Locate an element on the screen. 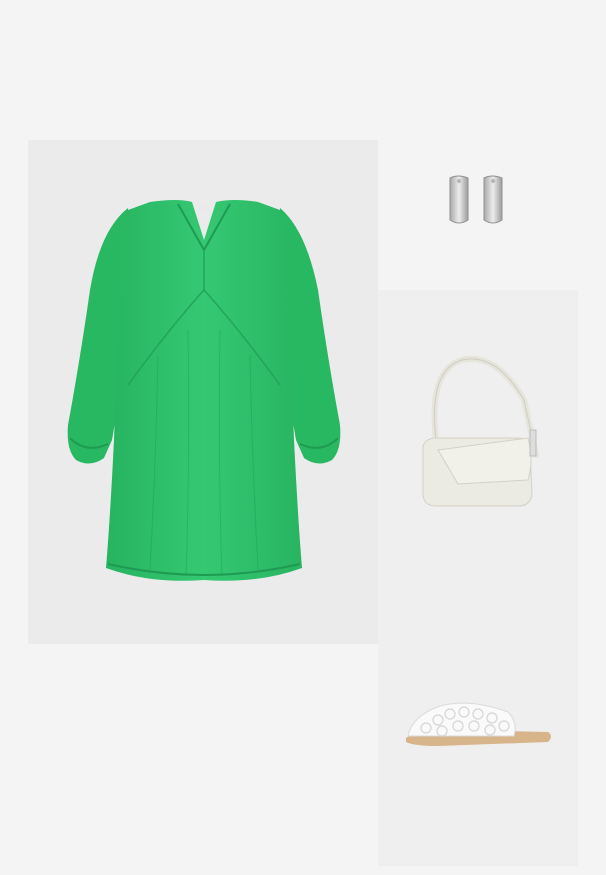 This screenshot has height=875, width=606. cream-shoulder-bag-image is located at coordinates (480, 431).